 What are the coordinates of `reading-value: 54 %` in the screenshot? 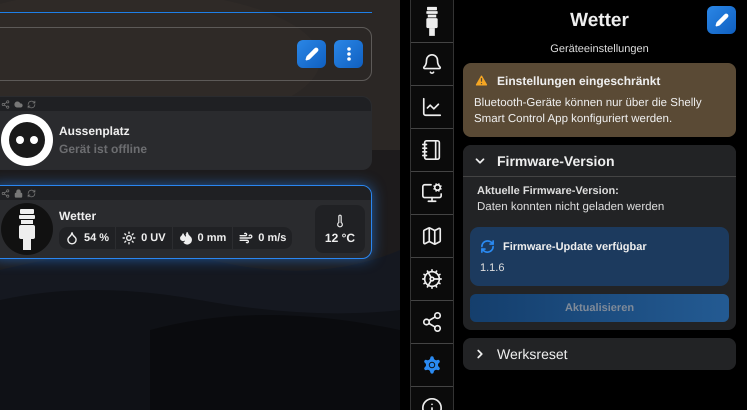 It's located at (97, 238).